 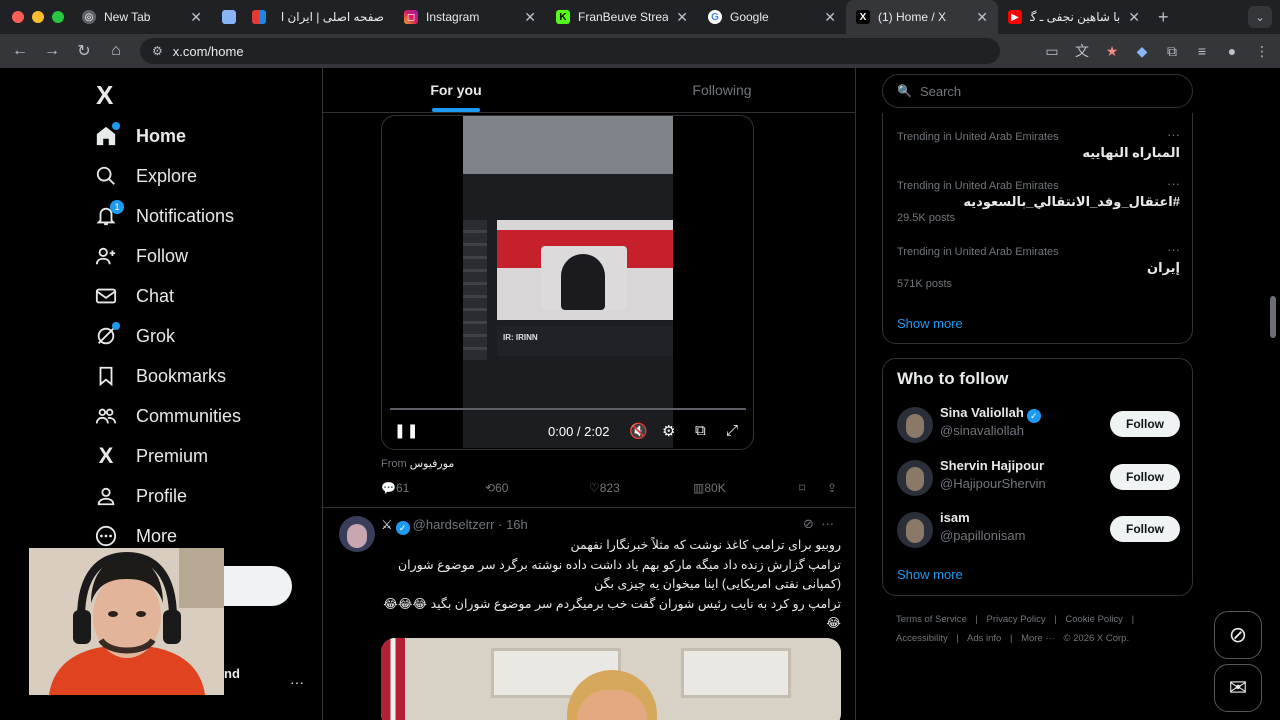 I want to click on privacy-link: Privacy Policy, so click(x=1016, y=619).